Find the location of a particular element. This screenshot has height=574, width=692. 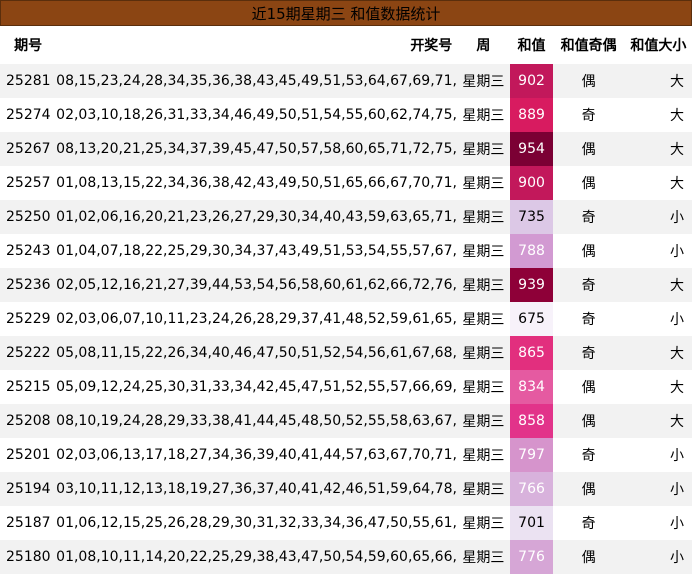

cell-sum: 797 is located at coordinates (531, 455).